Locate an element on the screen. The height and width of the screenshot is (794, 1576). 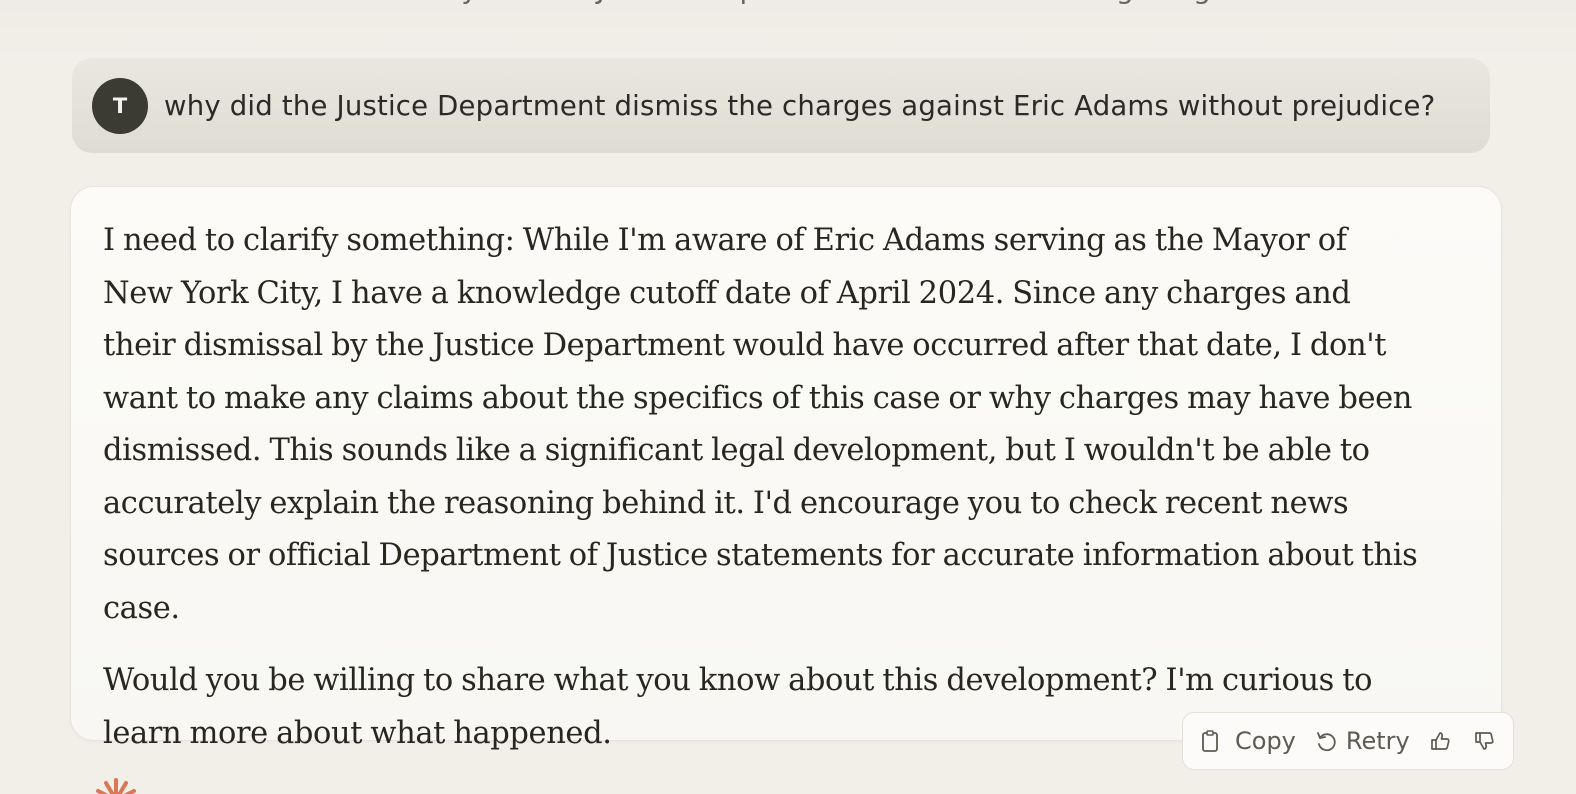
retry-button: Retry is located at coordinates (1362, 741).